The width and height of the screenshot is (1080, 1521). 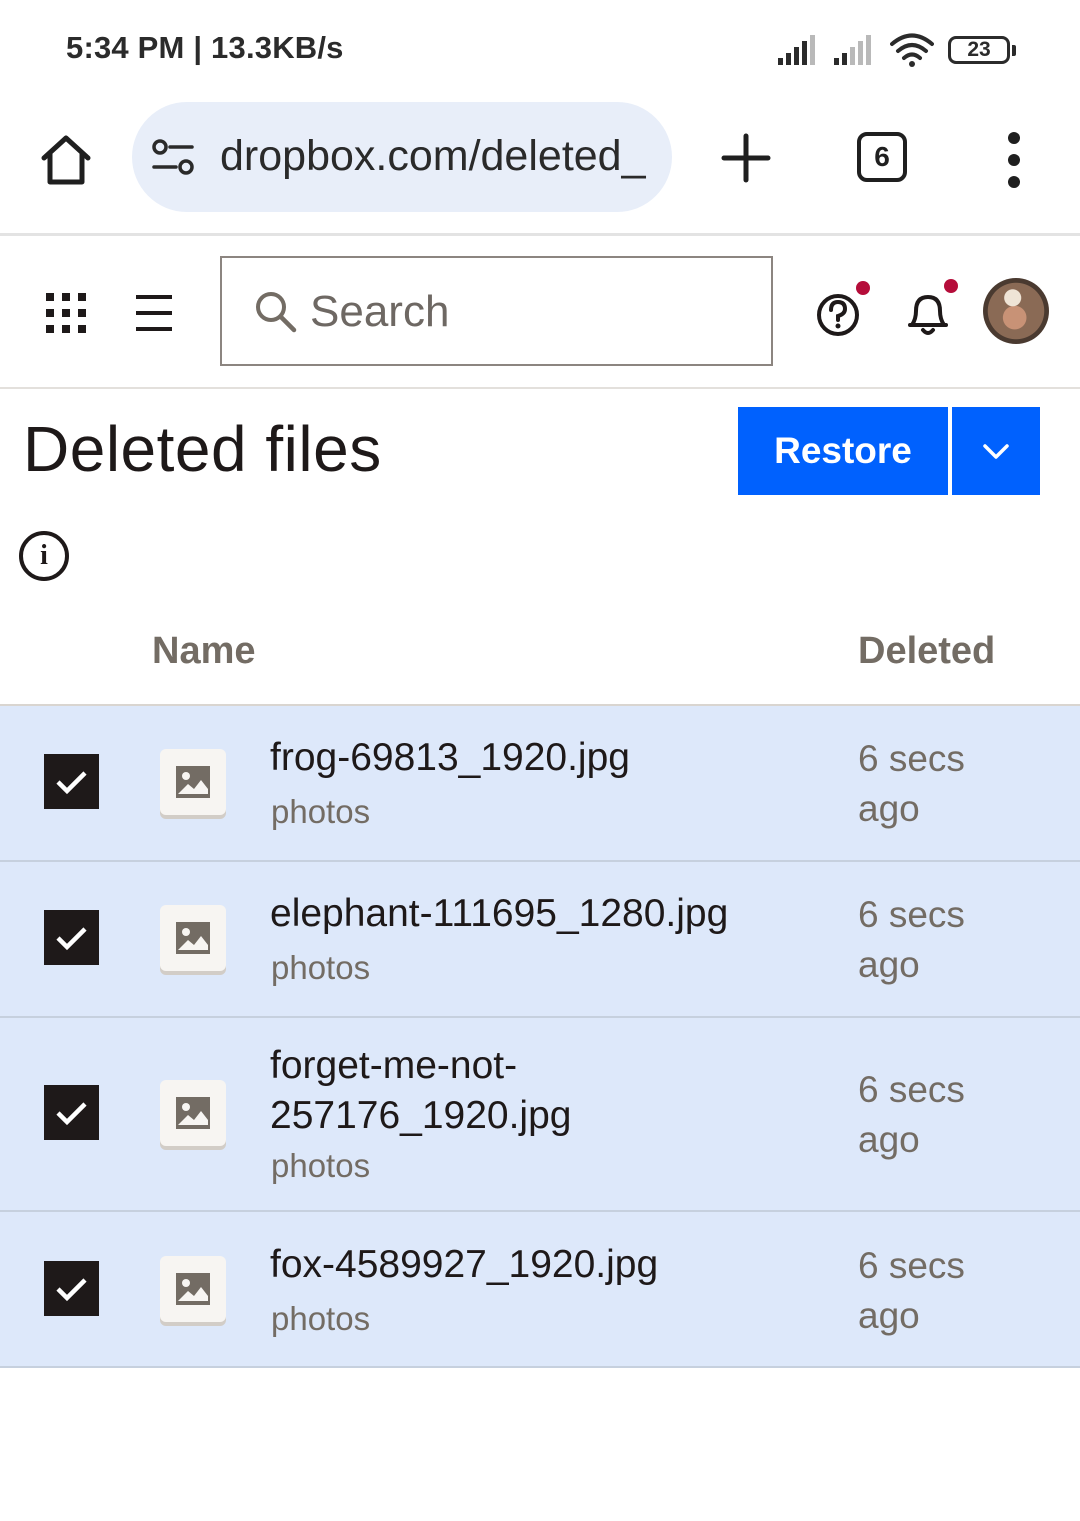 I want to click on search-input, so click(x=530, y=312).